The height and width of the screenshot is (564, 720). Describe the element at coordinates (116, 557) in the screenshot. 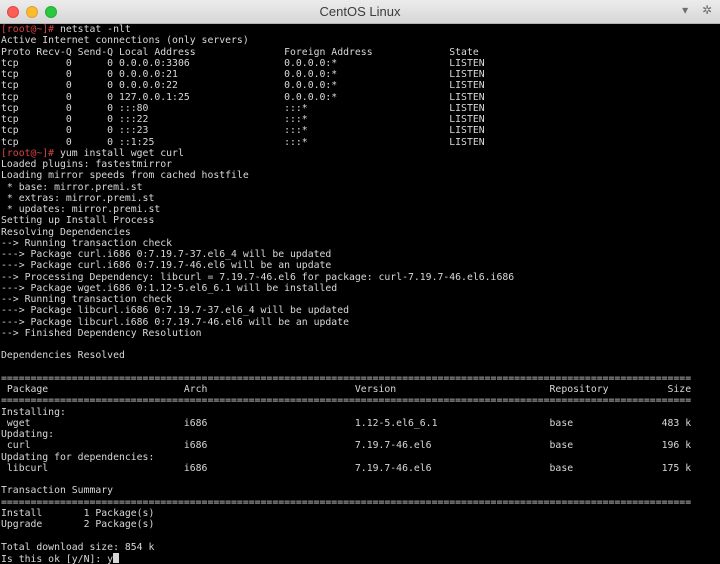

I see `terminal-cursor` at that location.